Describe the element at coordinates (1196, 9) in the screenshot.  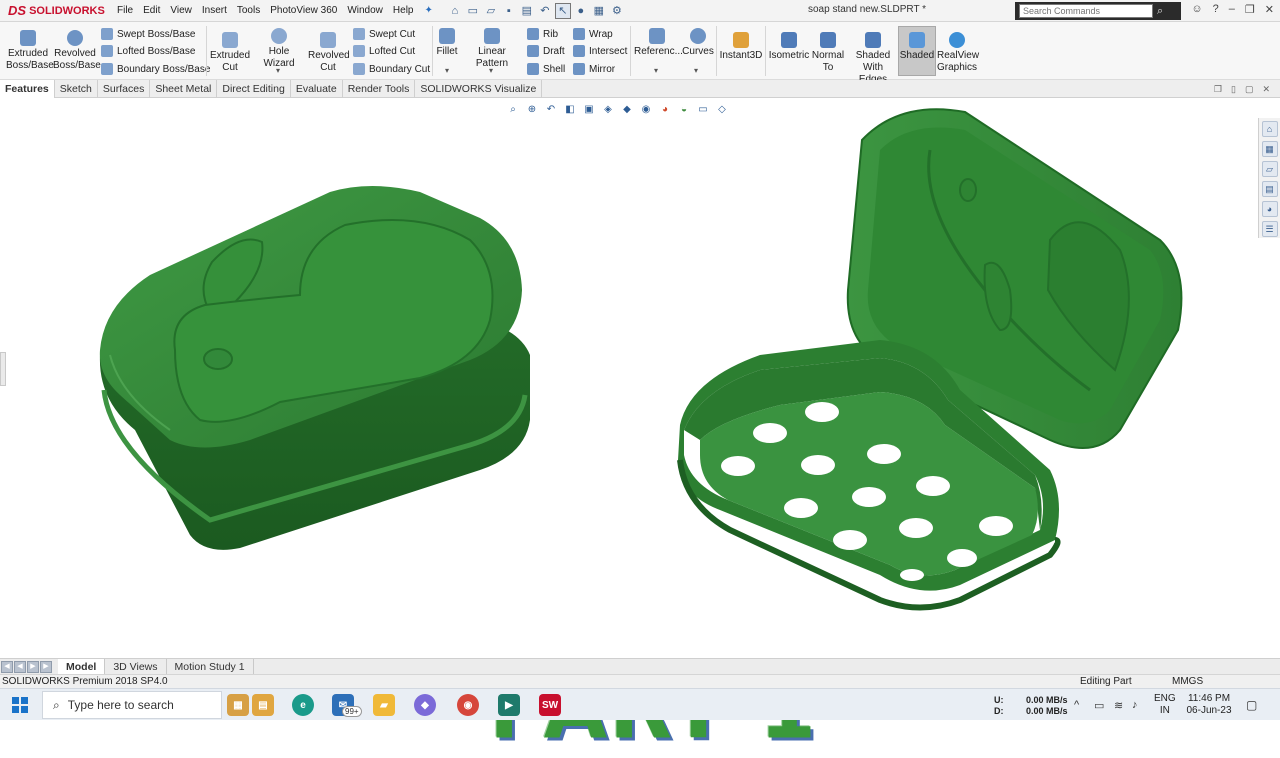
I see `user-icon: ☺` at that location.